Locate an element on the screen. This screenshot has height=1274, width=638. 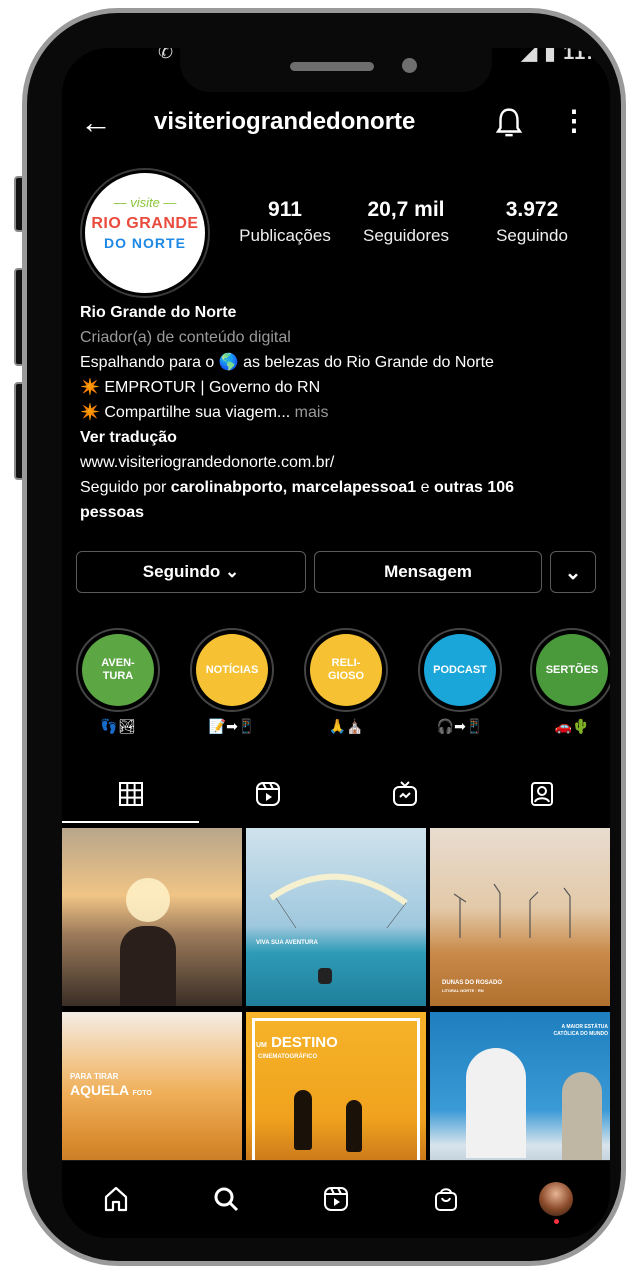
tab-reels is located at coordinates (267, 794).